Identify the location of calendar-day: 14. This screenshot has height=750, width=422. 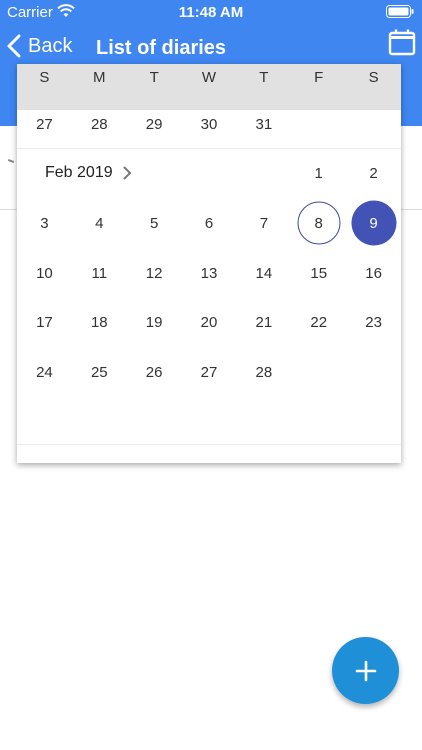
(263, 273).